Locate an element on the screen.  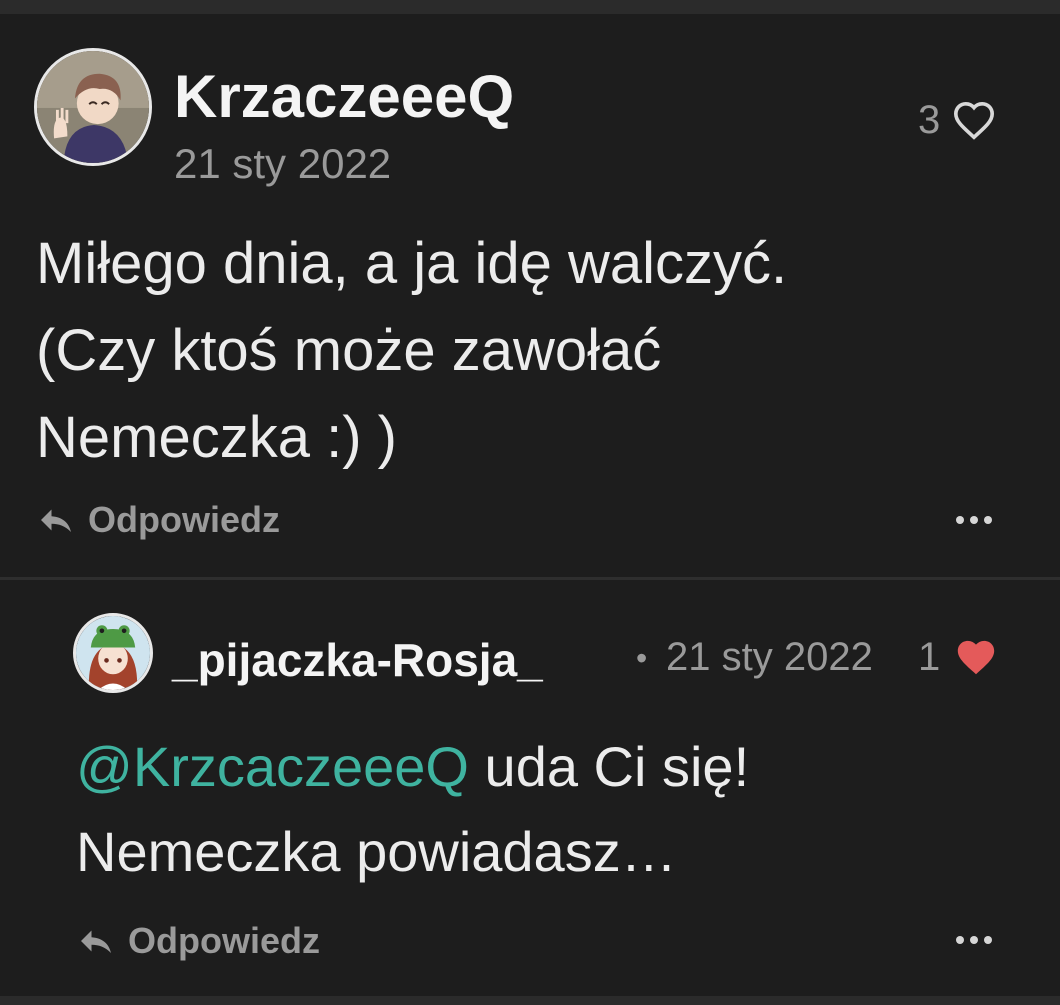
top-edge is located at coordinates (530, 7).